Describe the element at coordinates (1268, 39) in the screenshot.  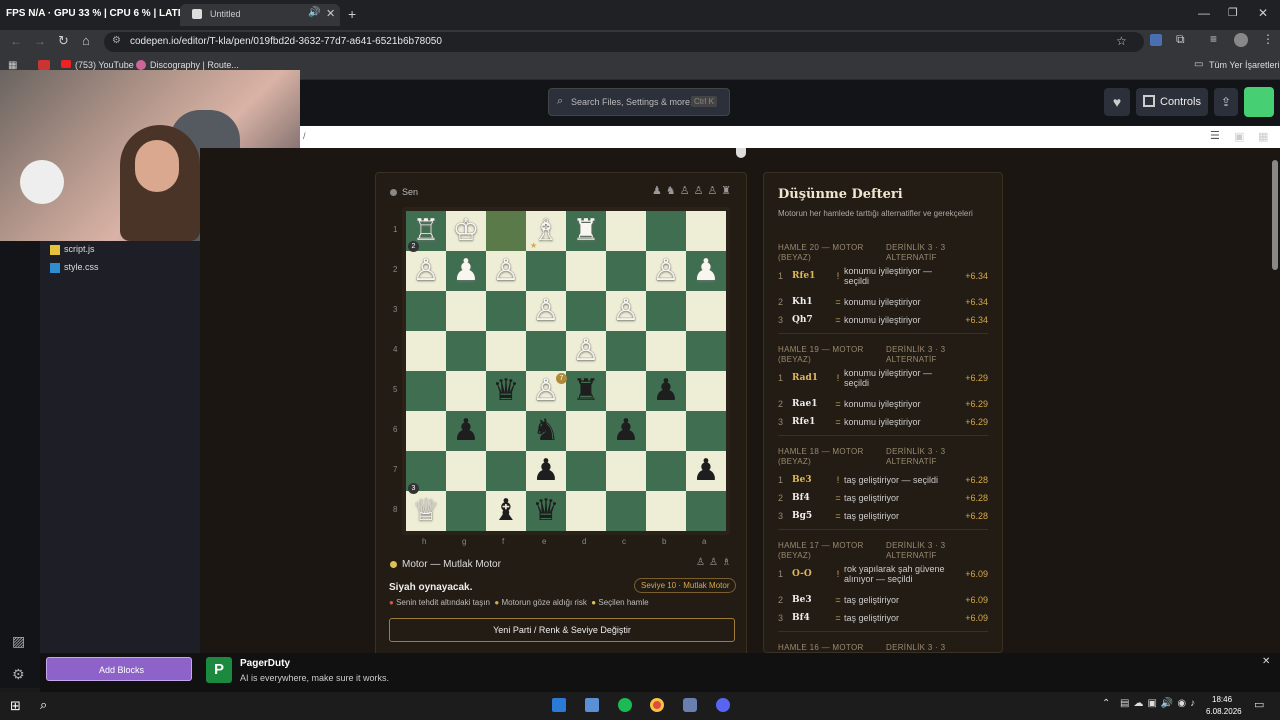
I see `menu-icon: ⋮` at that location.